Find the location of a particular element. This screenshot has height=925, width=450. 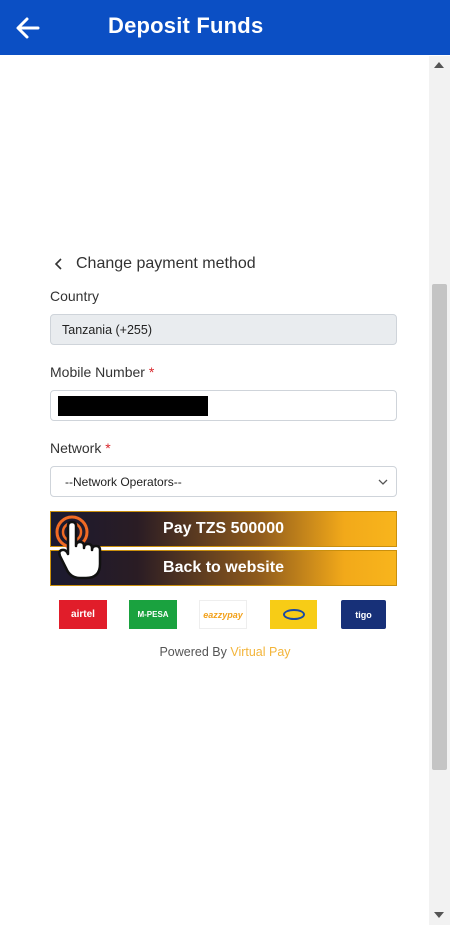

app-bar: Deposit Funds is located at coordinates (225, 27).